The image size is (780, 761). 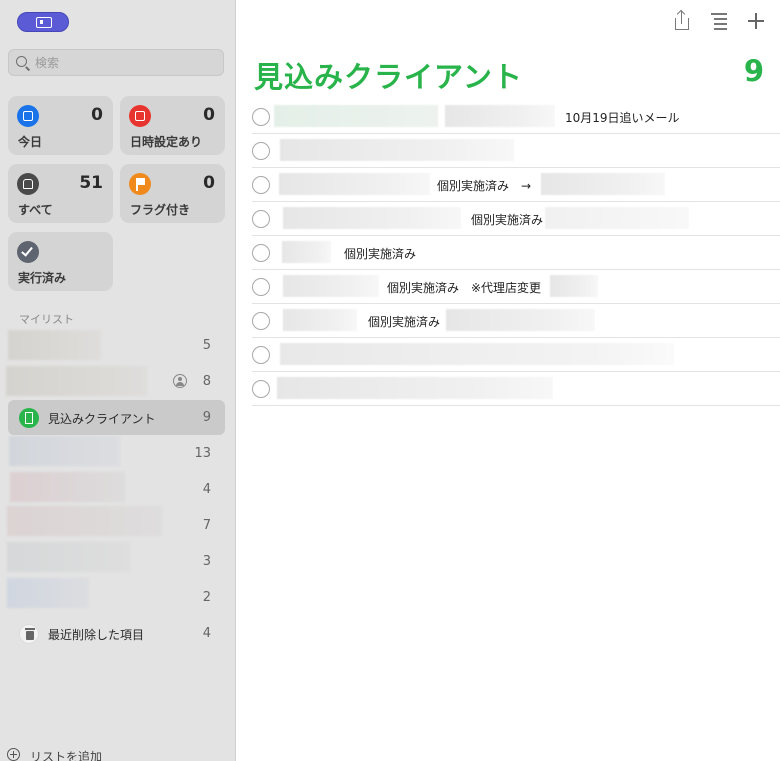 What do you see at coordinates (682, 21) in the screenshot?
I see `share-icon` at bounding box center [682, 21].